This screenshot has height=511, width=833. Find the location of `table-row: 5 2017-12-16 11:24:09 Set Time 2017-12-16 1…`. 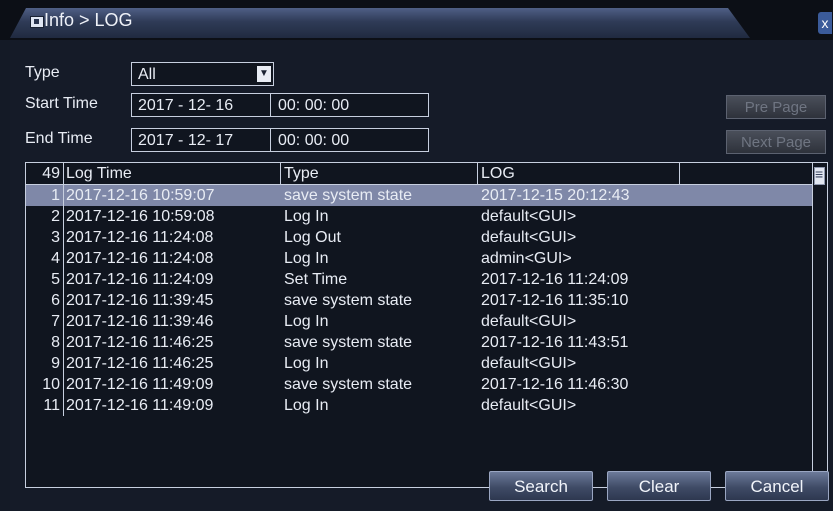

table-row: 5 2017-12-16 11:24:09 Set Time 2017-12-16 1… is located at coordinates (419, 279).